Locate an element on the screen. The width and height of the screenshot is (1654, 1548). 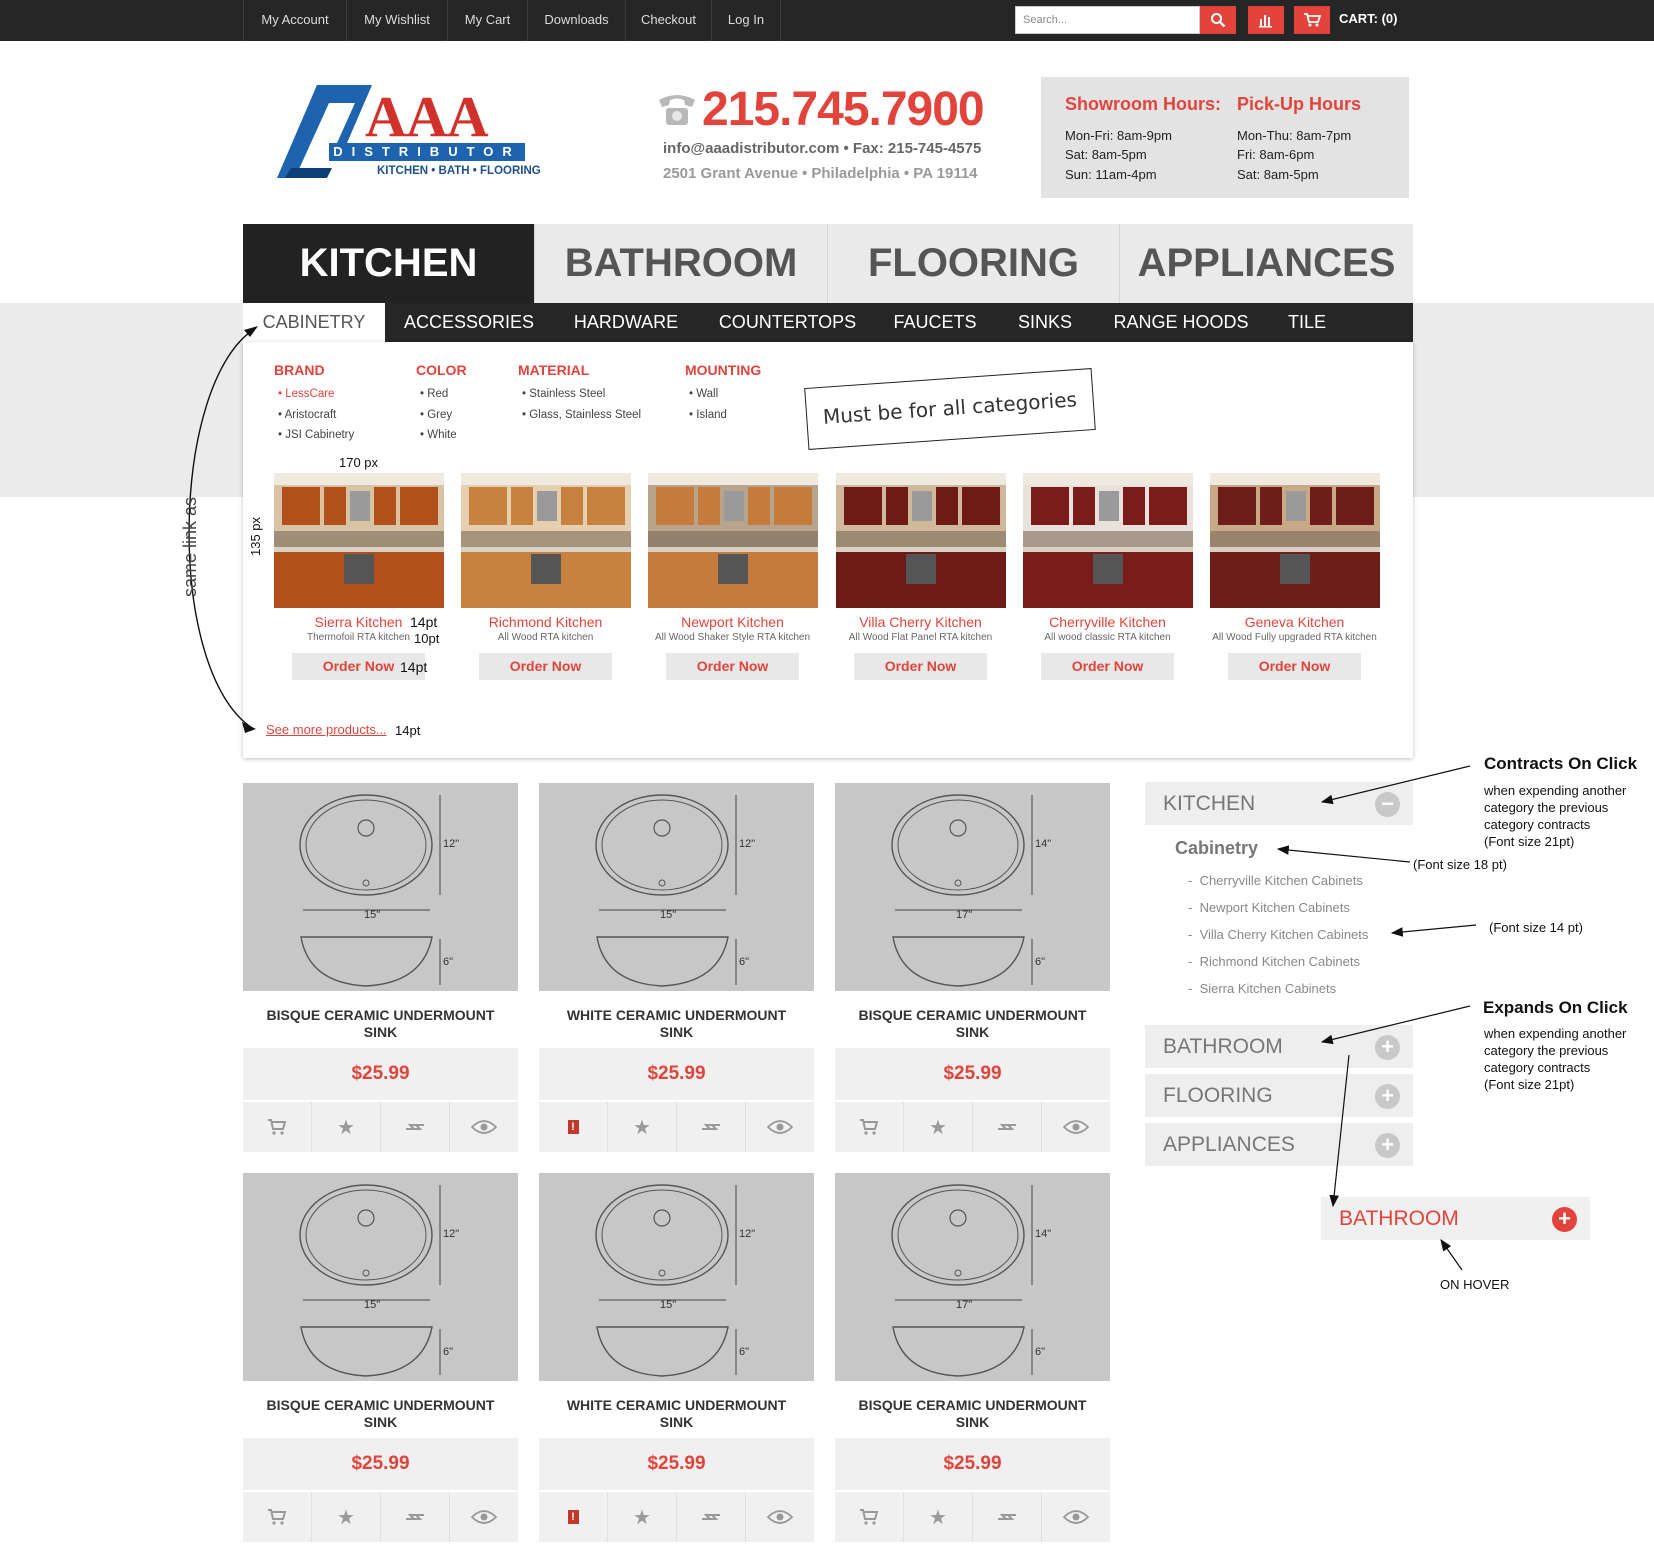
sidebar-cat-kitchen: KITCHEN − is located at coordinates (1279, 803).